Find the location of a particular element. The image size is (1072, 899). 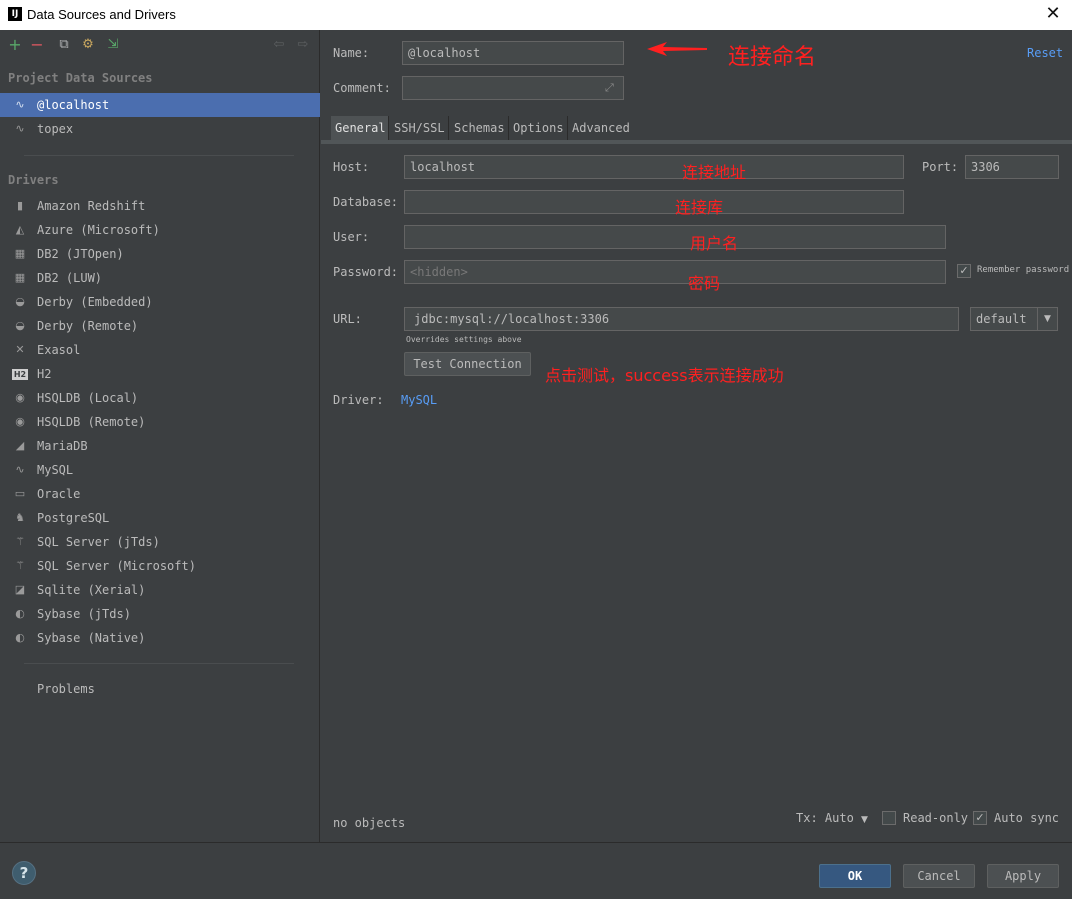

add-icon: + is located at coordinates (15, 45).